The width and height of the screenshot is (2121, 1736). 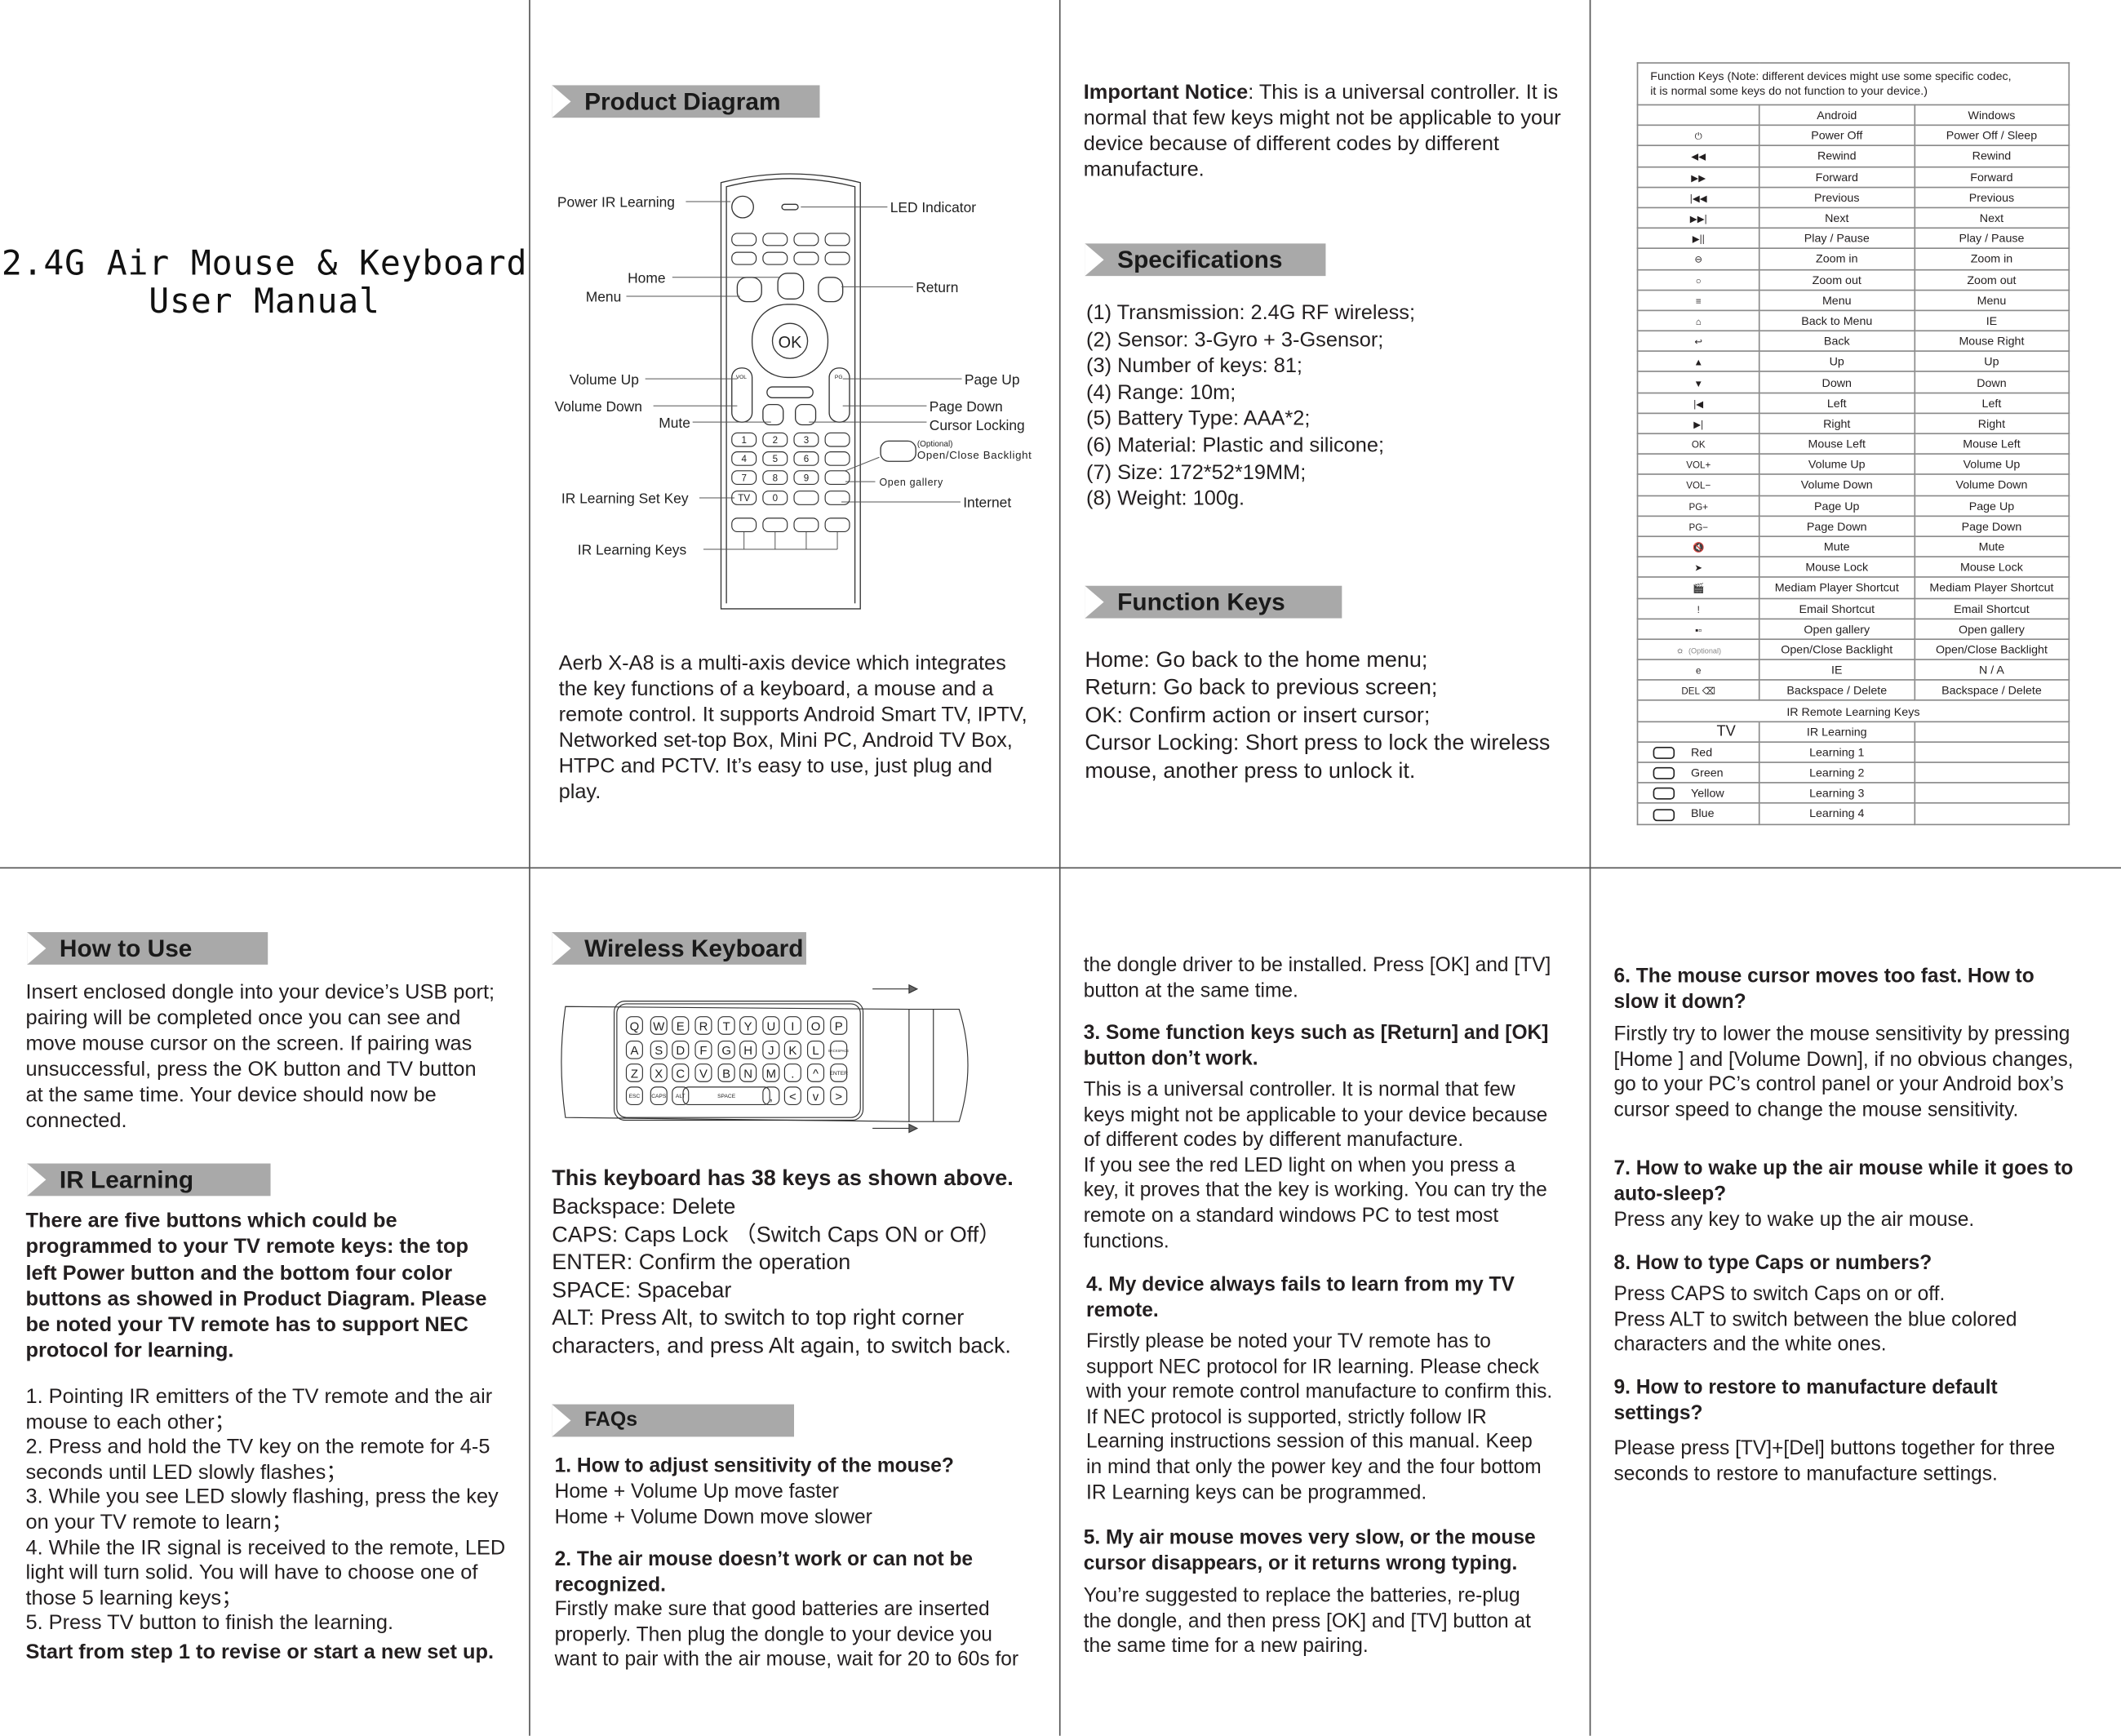 I want to click on windows-function: Email Shortcut, so click(x=1991, y=608).